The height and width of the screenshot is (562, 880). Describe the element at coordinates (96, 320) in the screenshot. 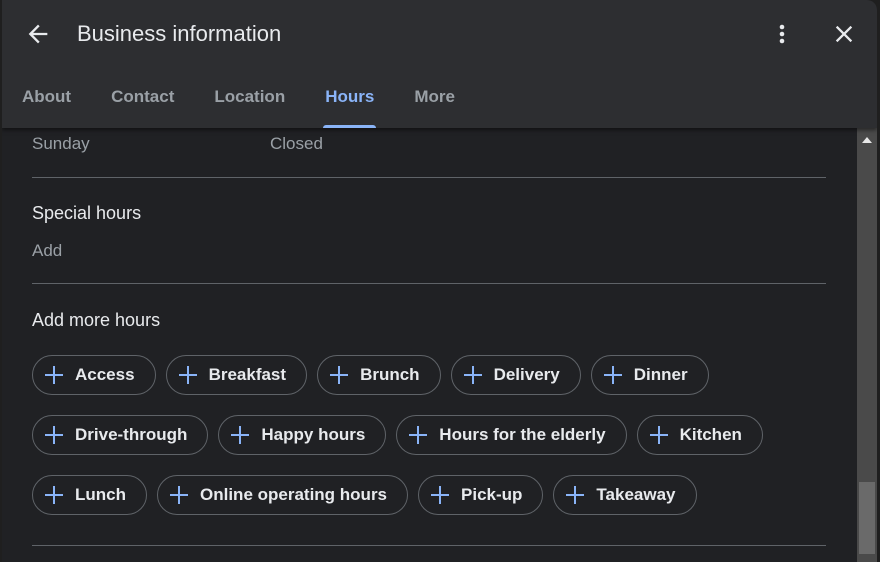

I see `add-more-hours-title: Add more hours` at that location.